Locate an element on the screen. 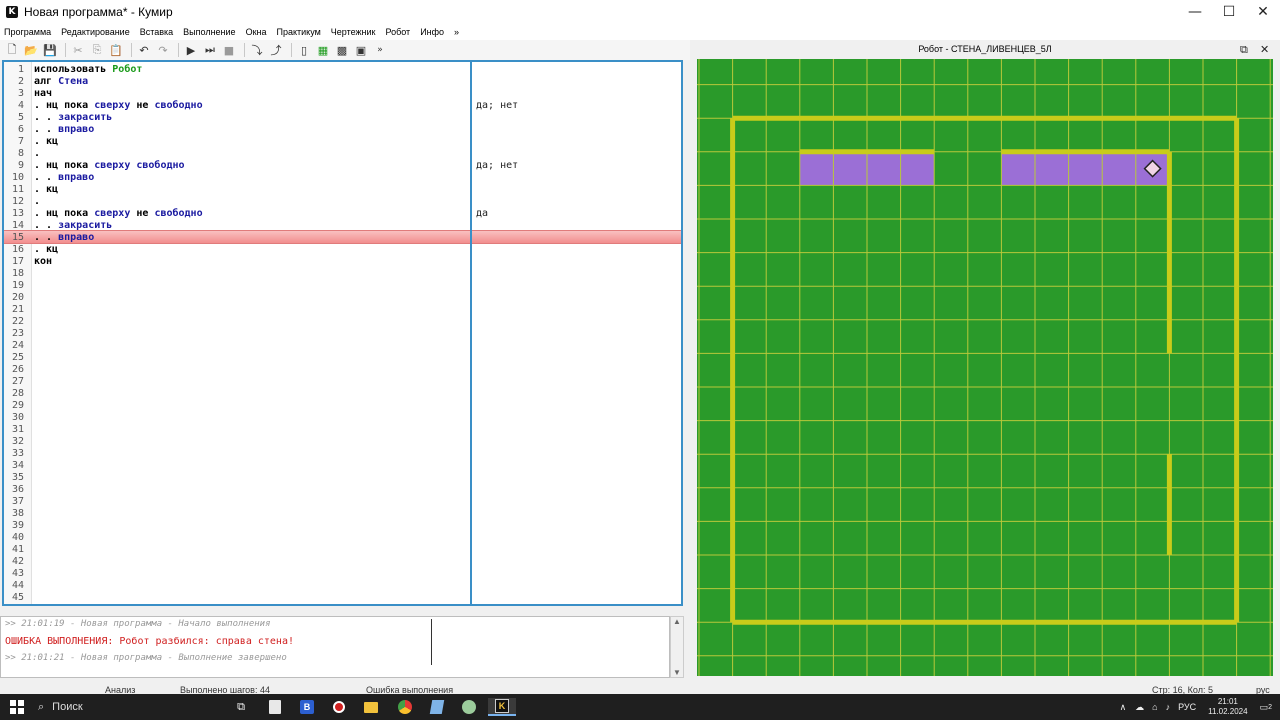  code-line: 32 is located at coordinates (342, 442).